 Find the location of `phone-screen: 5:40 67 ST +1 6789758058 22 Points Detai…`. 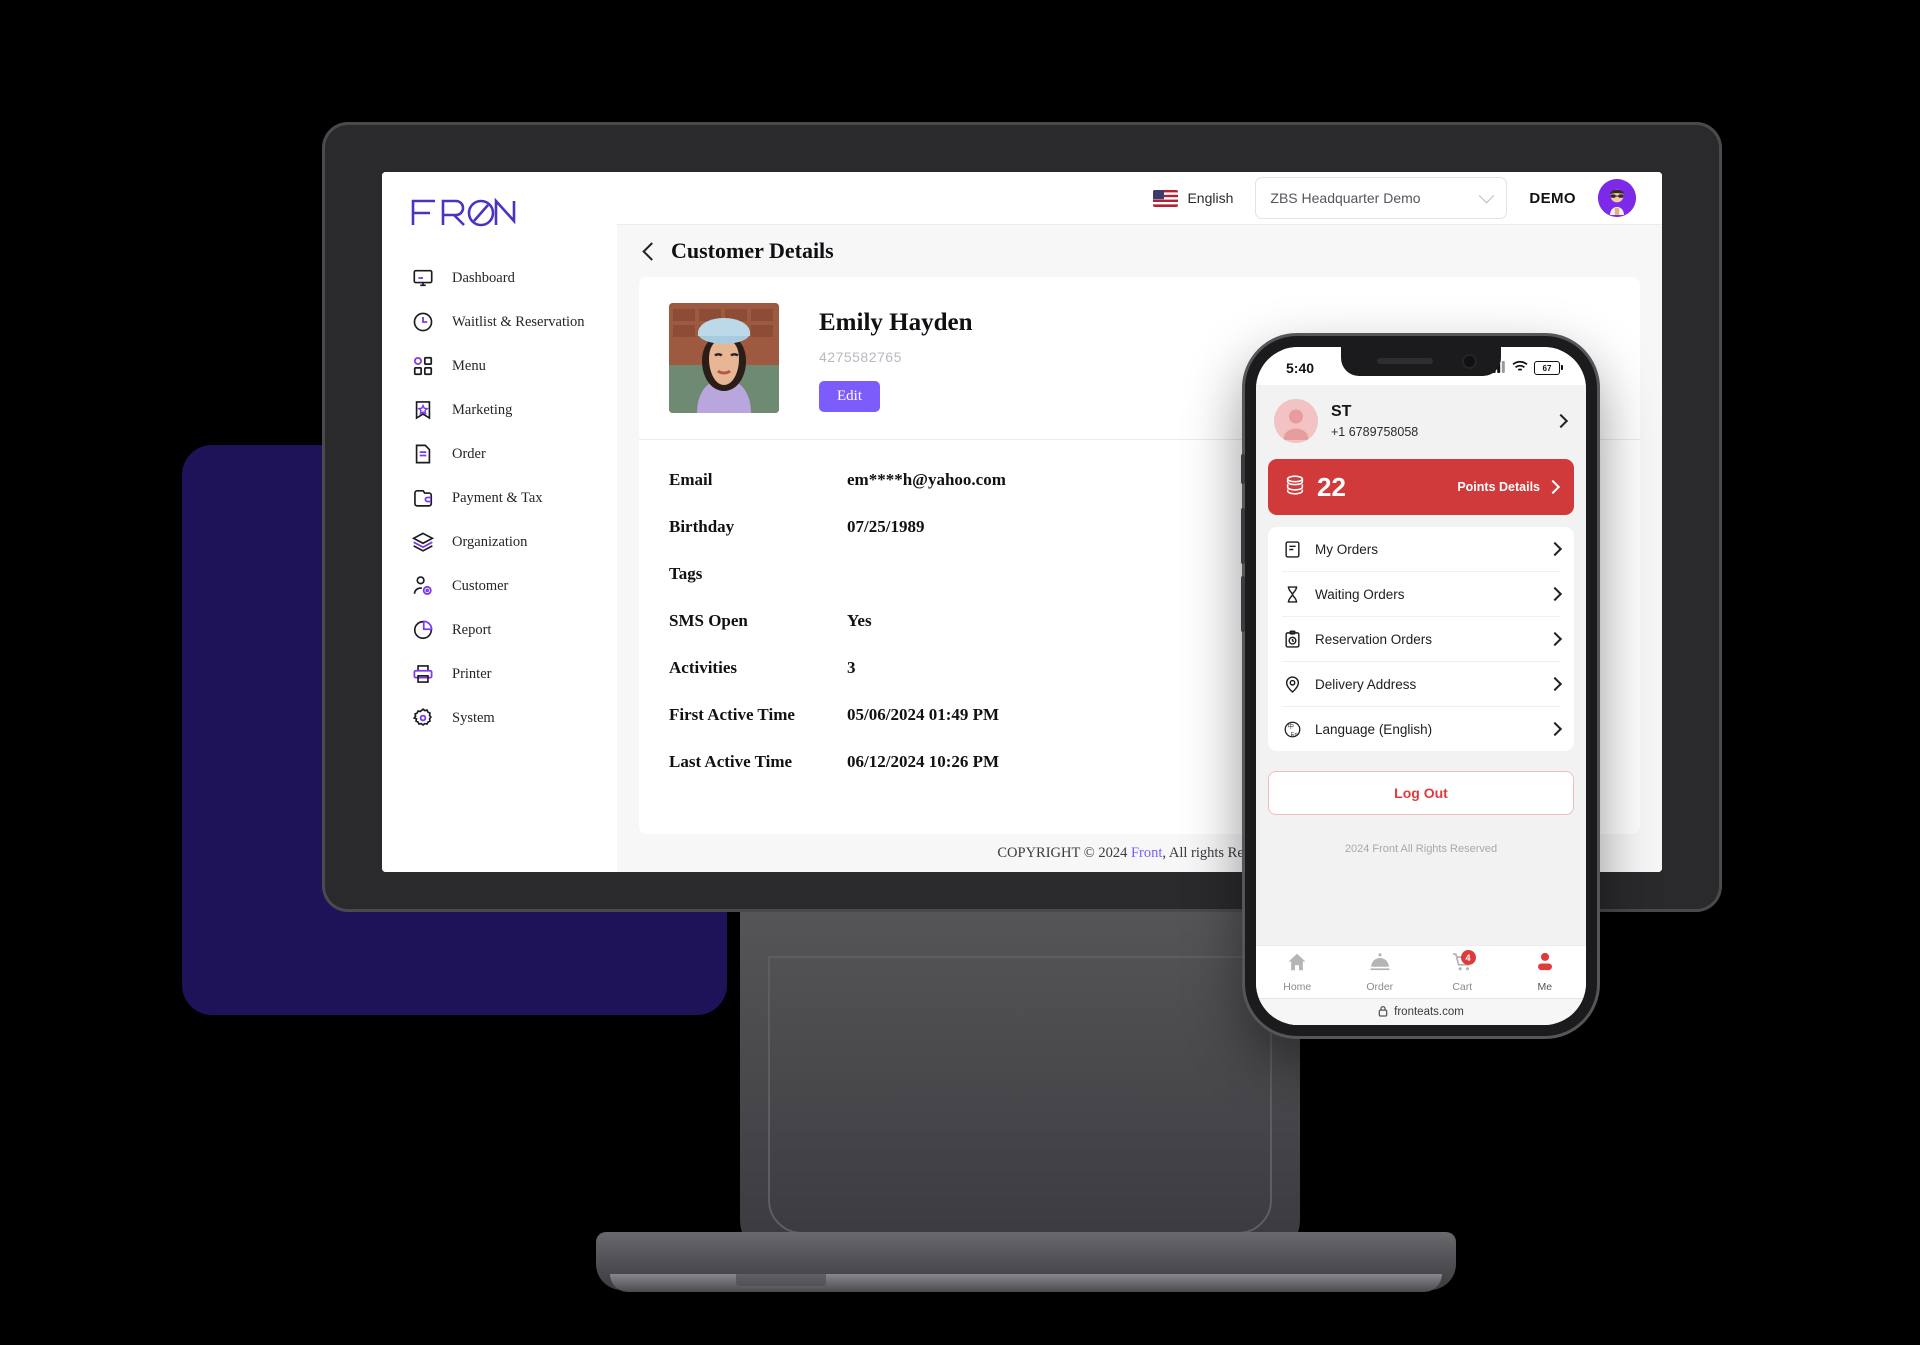

phone-screen: 5:40 67 ST +1 6789758058 22 Points Detai… is located at coordinates (1421, 686).